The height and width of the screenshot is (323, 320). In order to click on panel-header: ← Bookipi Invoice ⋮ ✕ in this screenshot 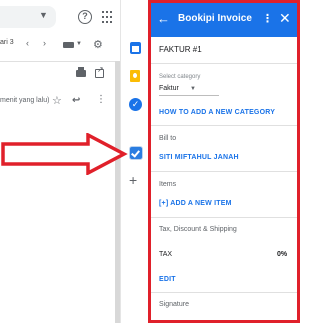, I will do `click(224, 20)`.